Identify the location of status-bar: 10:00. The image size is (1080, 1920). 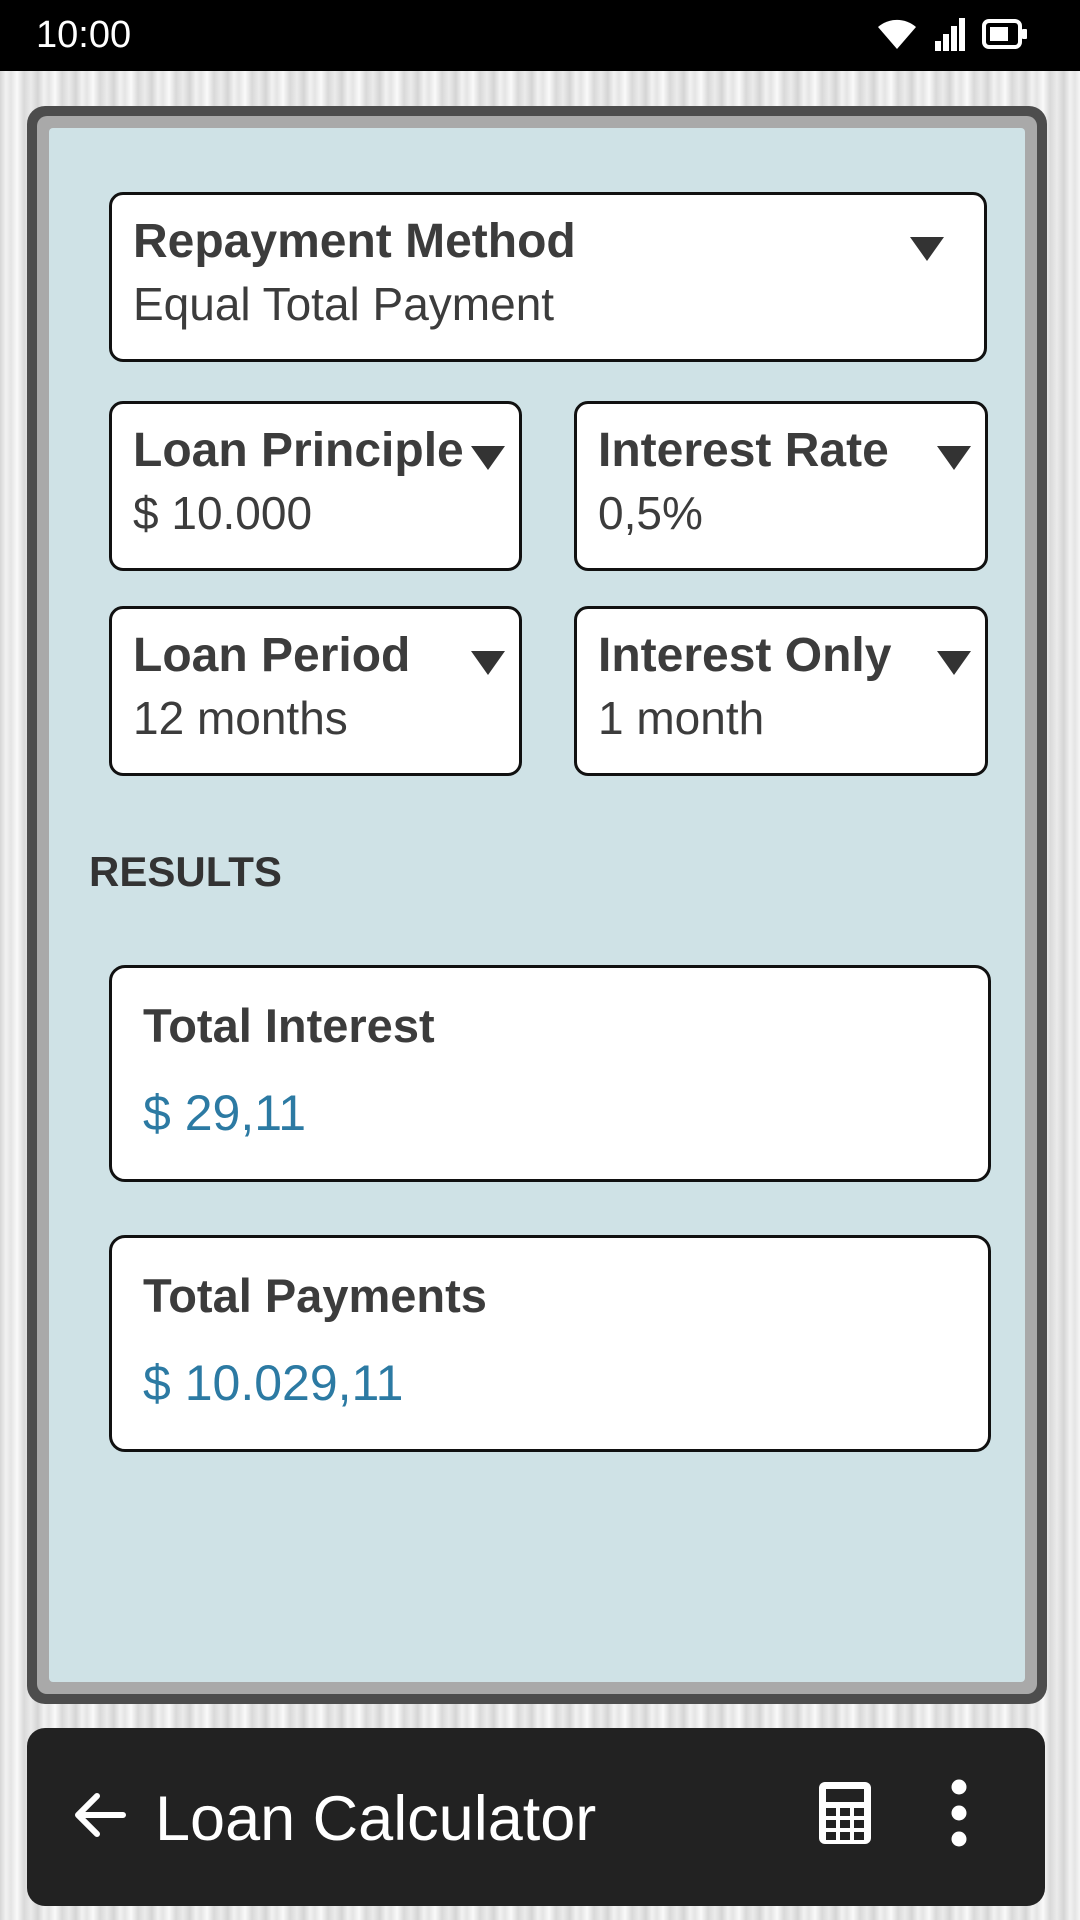
(540, 35).